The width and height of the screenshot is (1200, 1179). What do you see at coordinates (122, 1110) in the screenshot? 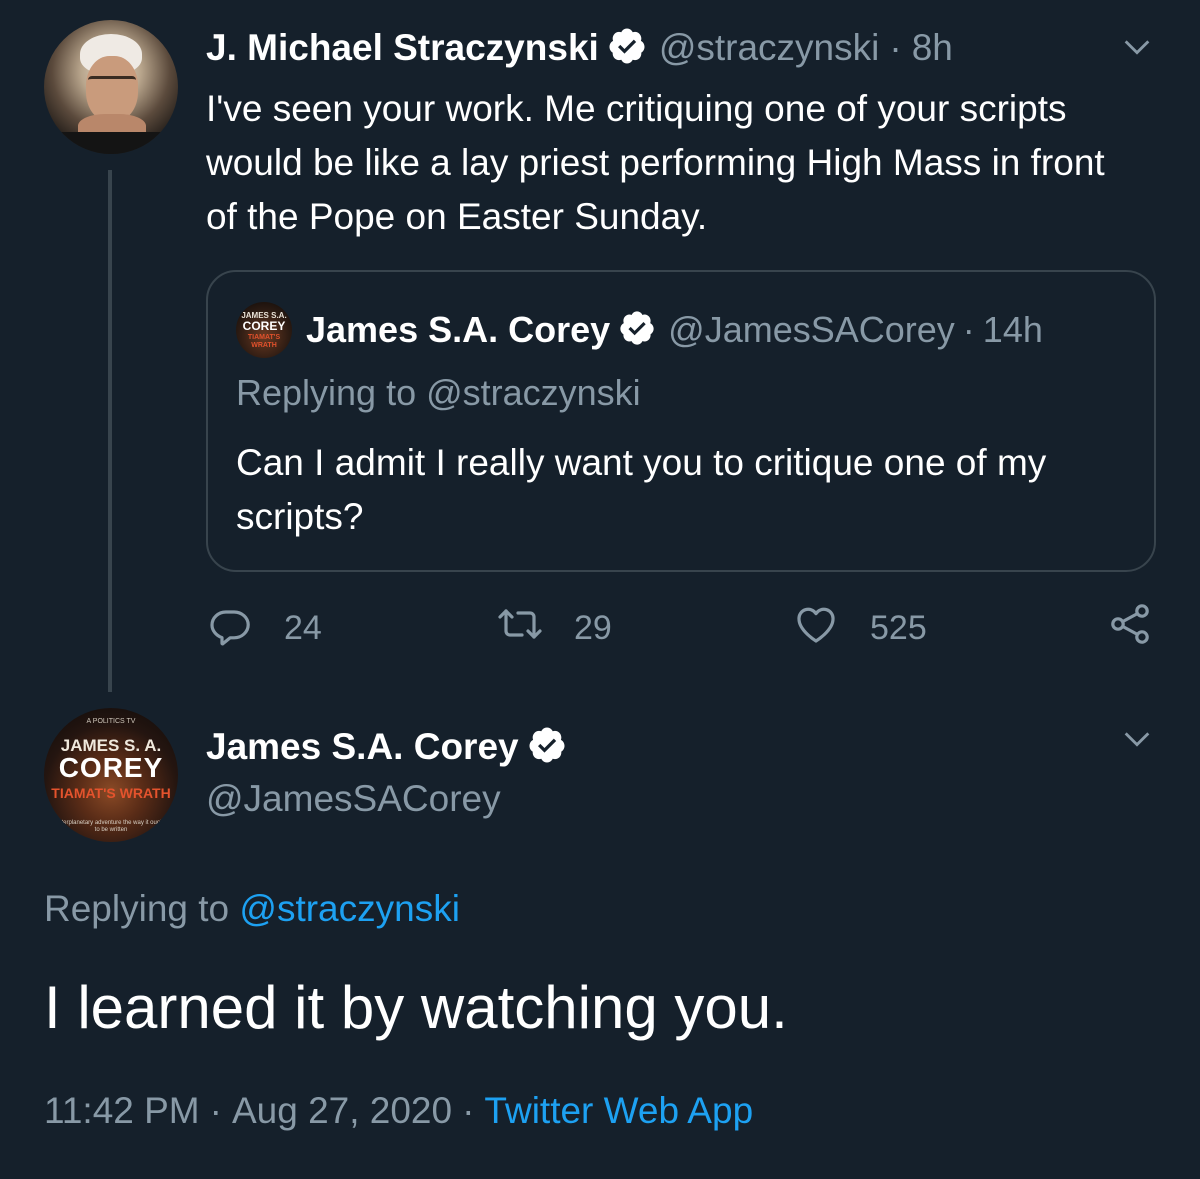
I see `tweet-time: 11:42 PM` at bounding box center [122, 1110].